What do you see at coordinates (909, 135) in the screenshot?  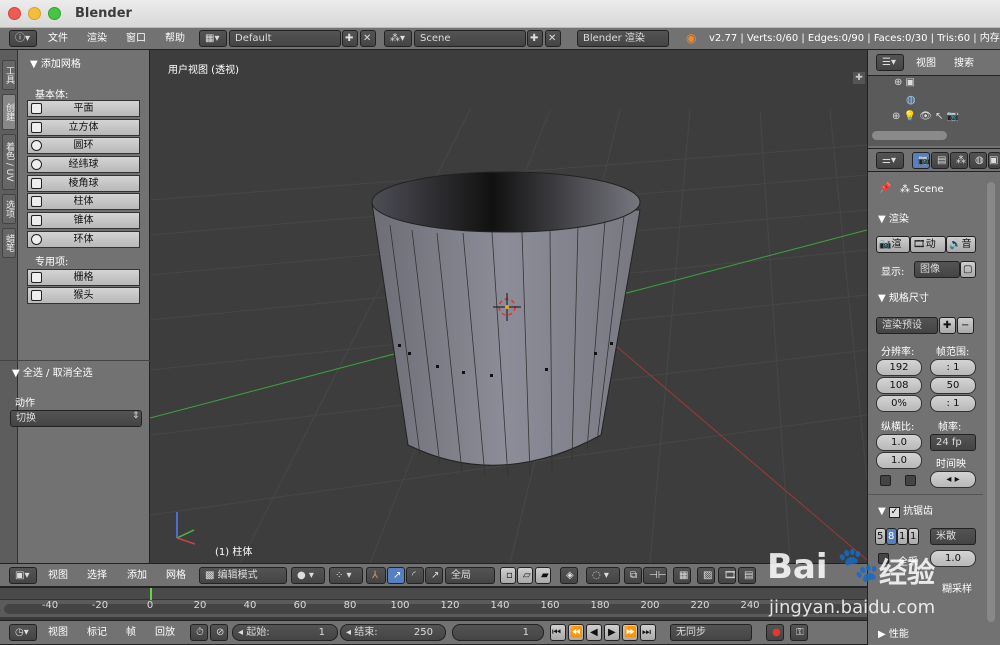 I see `outliner-scrollbar` at bounding box center [909, 135].